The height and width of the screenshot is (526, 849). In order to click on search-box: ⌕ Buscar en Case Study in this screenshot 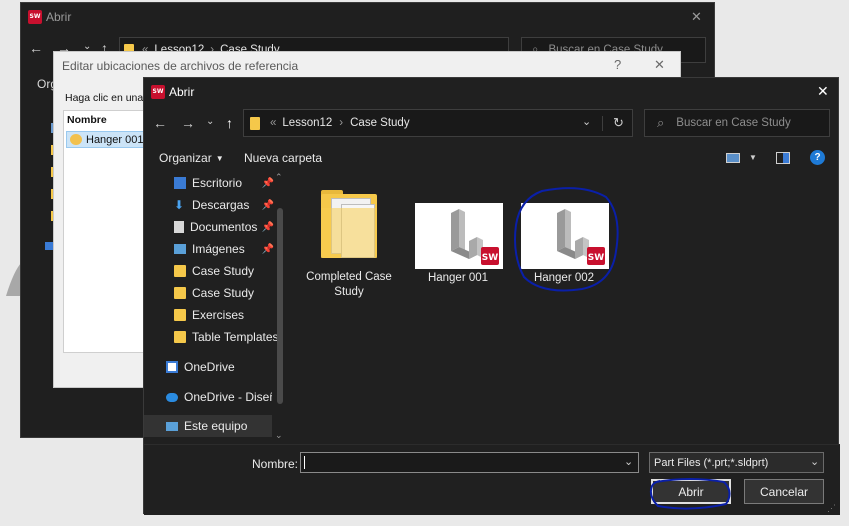, I will do `click(737, 123)`.